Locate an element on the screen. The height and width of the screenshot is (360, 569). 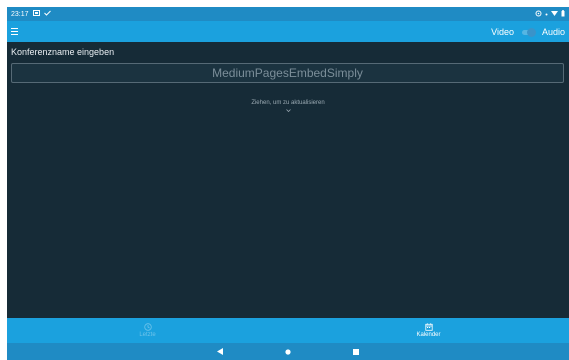
back-icon is located at coordinates (220, 352).